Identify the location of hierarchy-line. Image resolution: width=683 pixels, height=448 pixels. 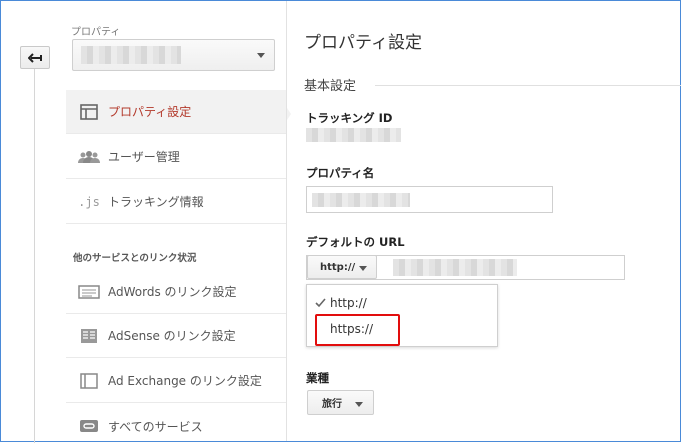
(34, 256).